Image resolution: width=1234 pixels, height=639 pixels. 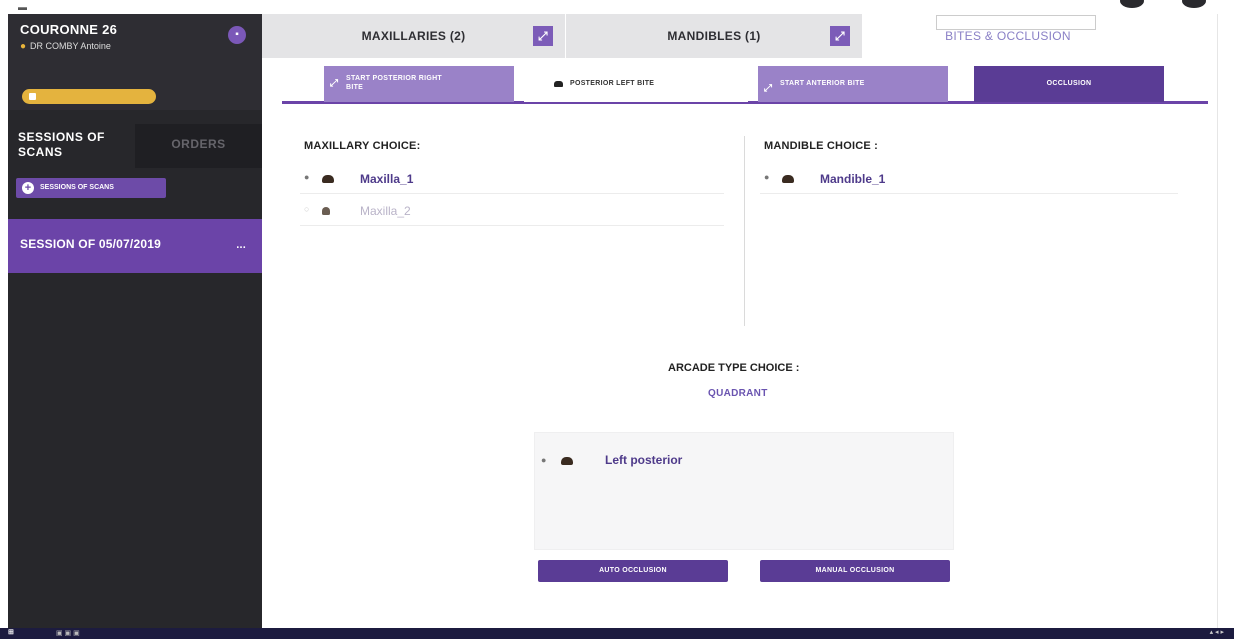 What do you see at coordinates (71, 146) in the screenshot?
I see `tab-sessions-of-scans: SESSIONS OF SCANS` at bounding box center [71, 146].